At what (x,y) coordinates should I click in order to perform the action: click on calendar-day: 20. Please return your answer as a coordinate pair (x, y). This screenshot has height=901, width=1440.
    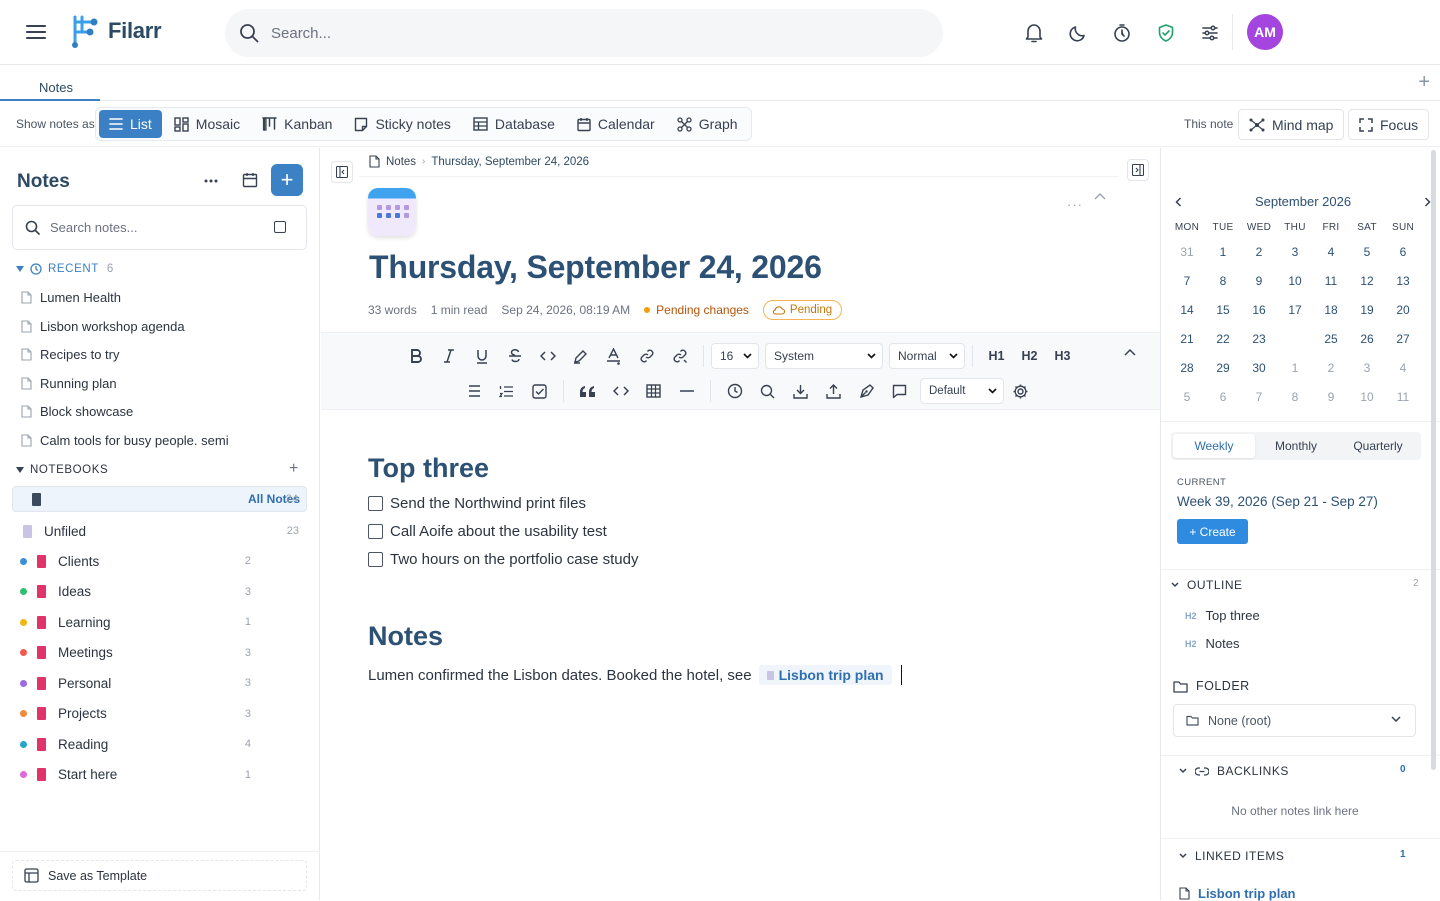
    Looking at the image, I should click on (1403, 310).